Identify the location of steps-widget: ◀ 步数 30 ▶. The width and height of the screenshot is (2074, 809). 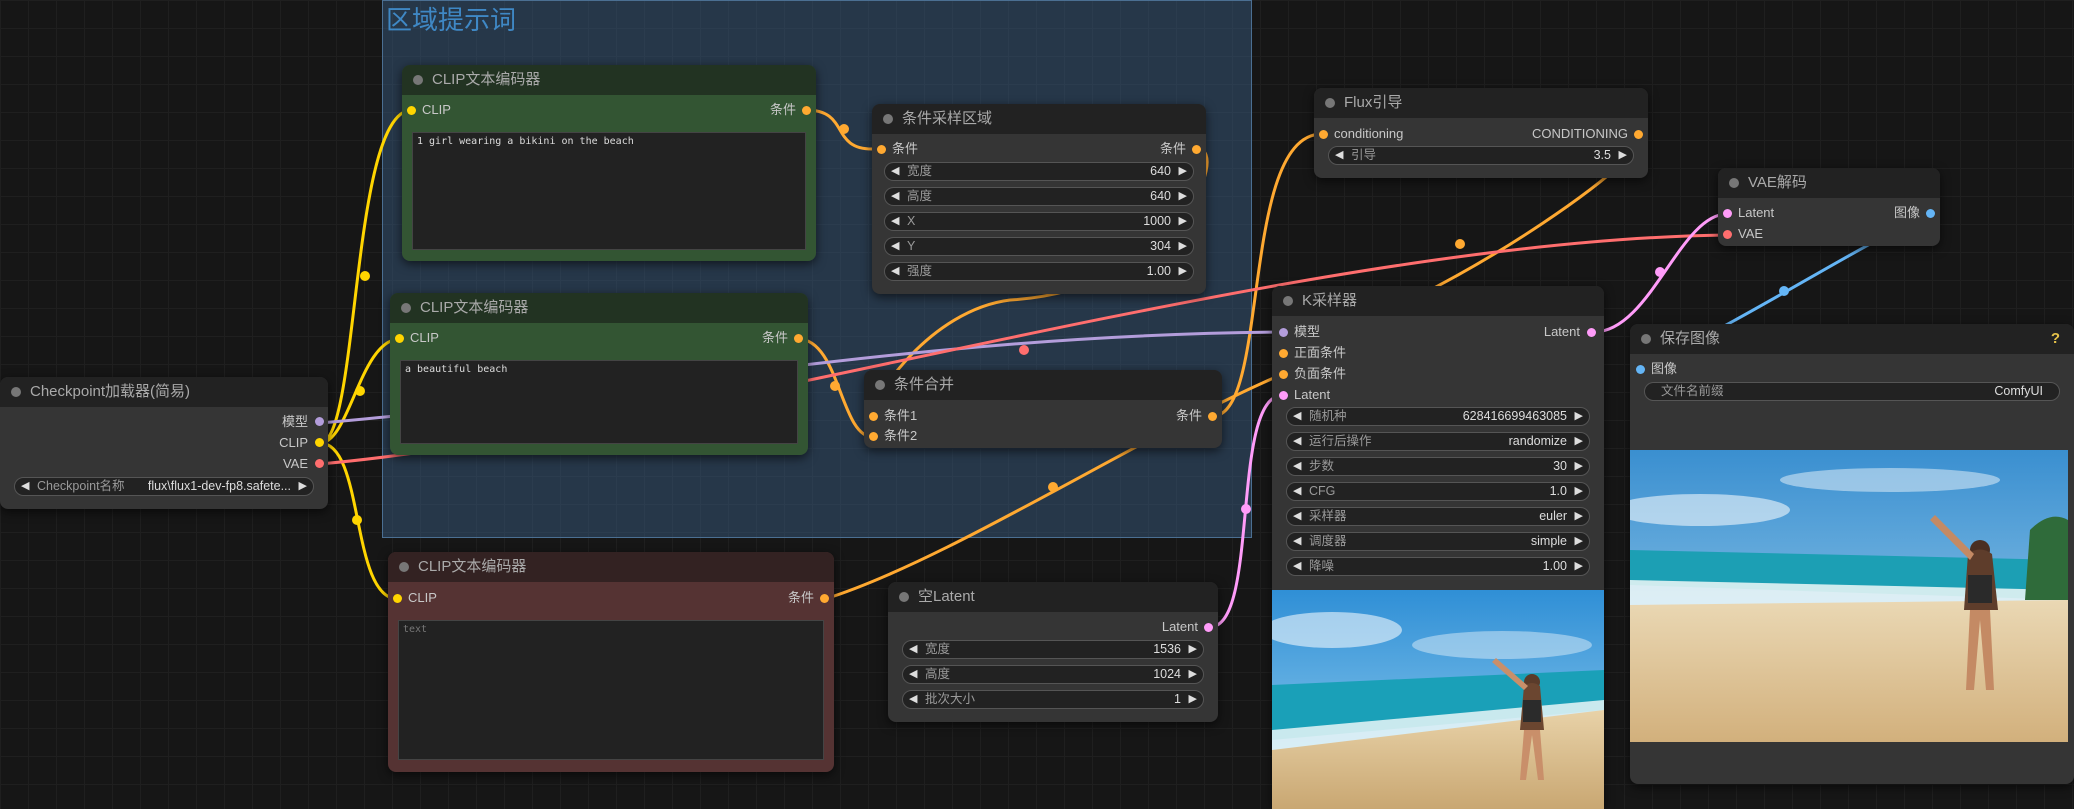
(1438, 466).